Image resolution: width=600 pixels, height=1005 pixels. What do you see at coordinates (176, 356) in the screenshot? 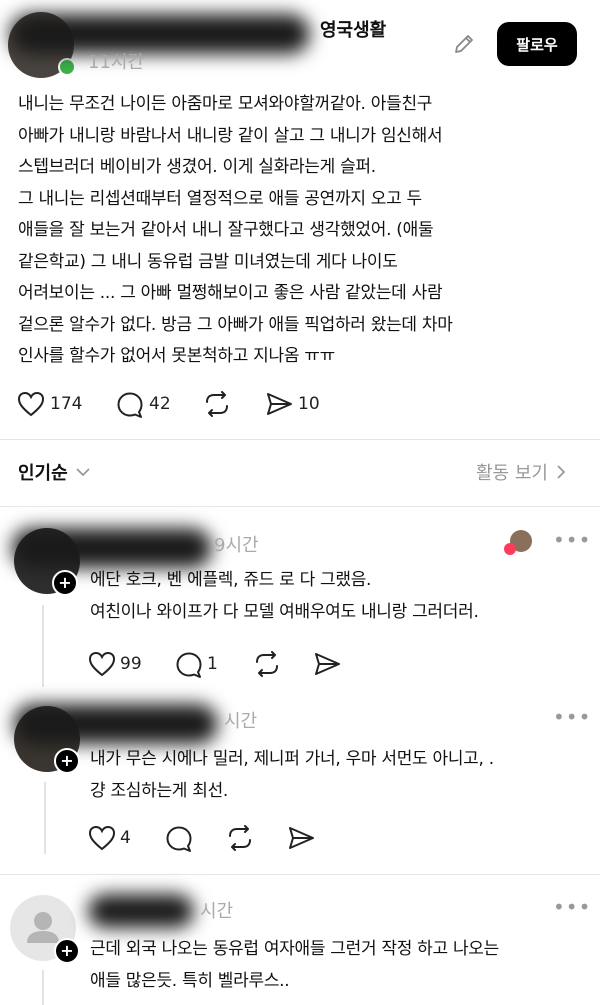
I see `post-line: 인사를 할수가 없어서 못본척하고 지나옴 ㅠㅠ` at bounding box center [176, 356].